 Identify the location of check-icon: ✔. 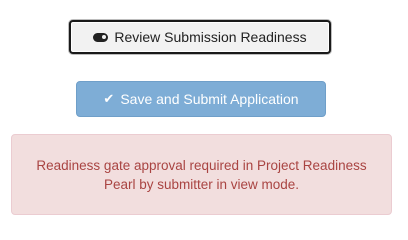
(109, 98).